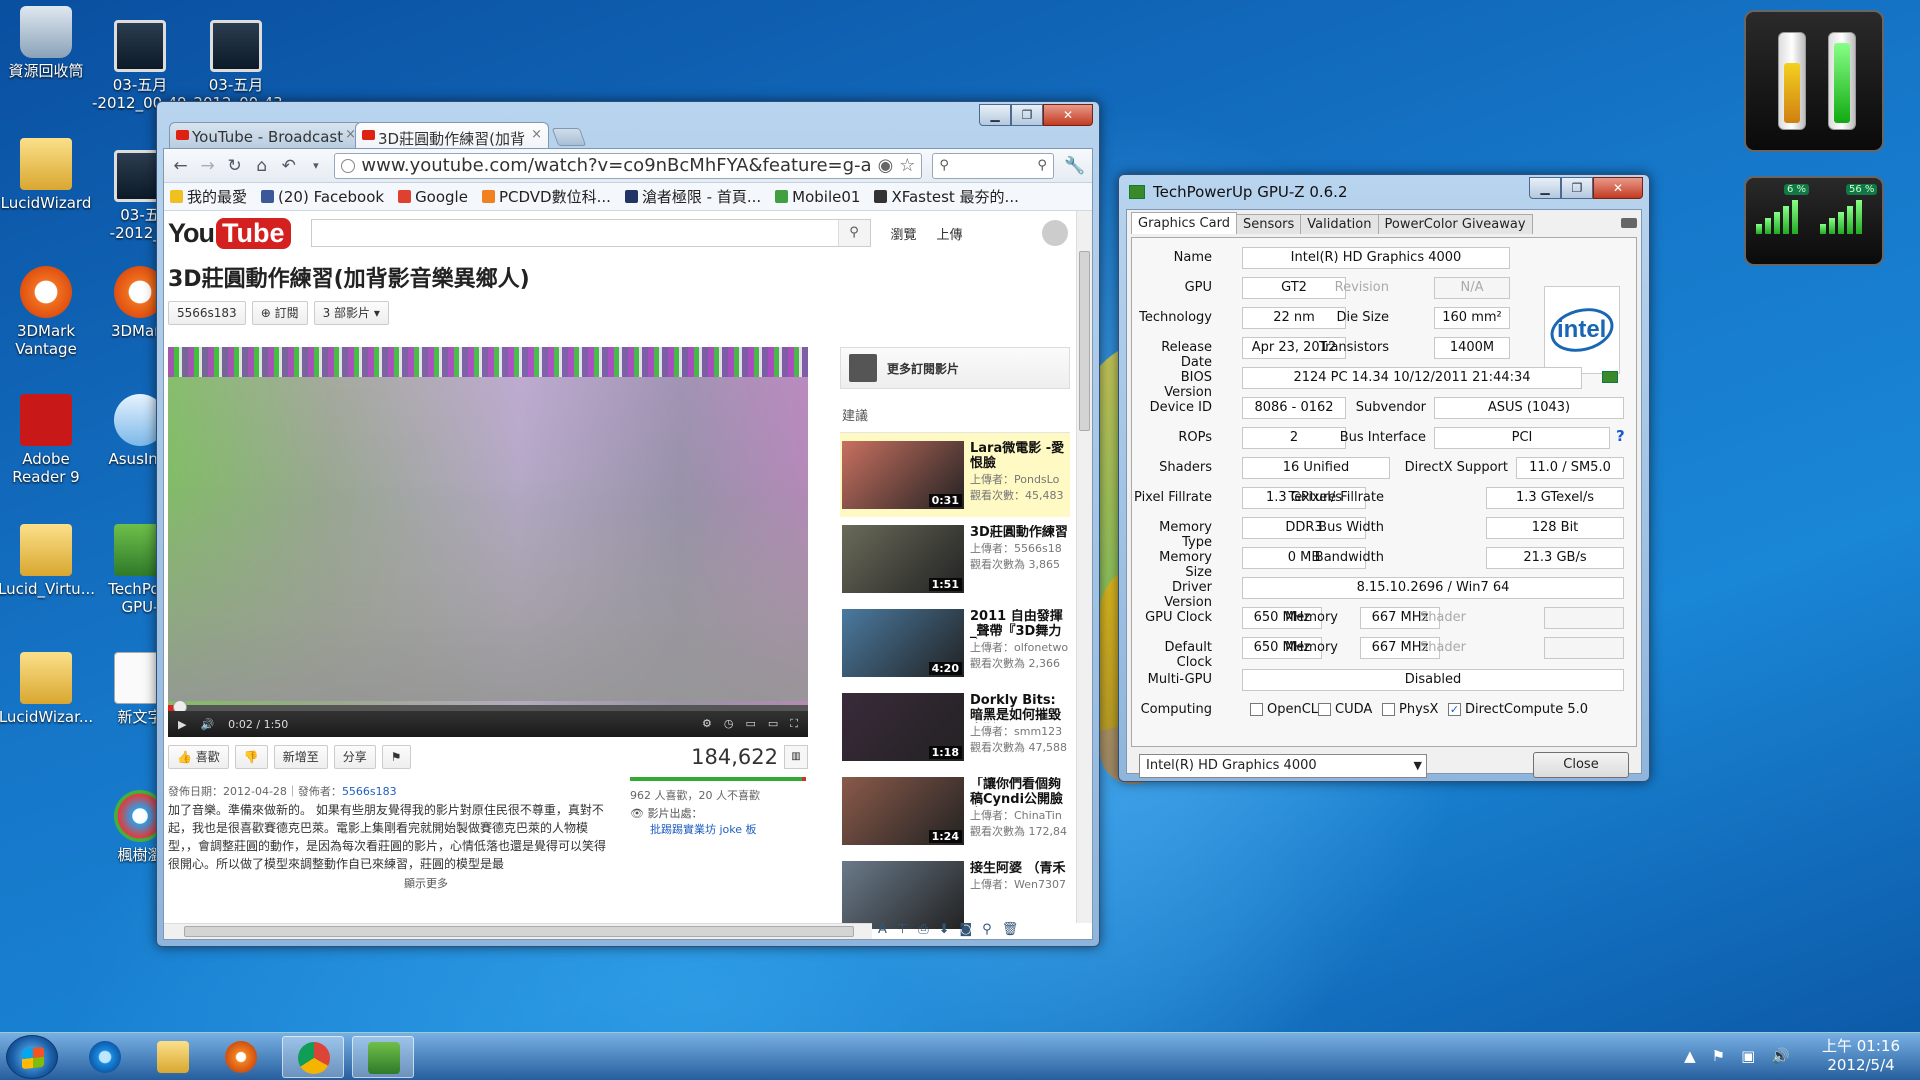 The image size is (1920, 1080). I want to click on vertical-scrollbar, so click(1084, 567).